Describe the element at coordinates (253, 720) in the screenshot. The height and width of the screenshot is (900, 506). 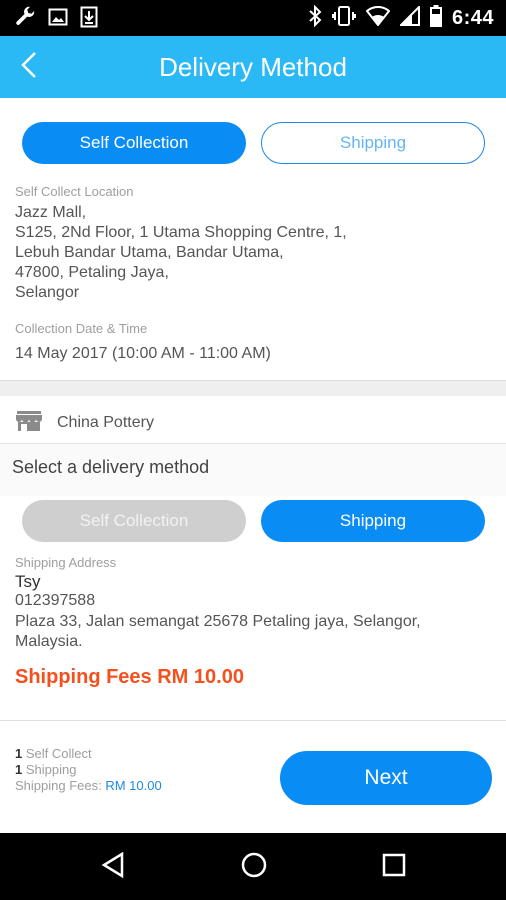
I see `footer-divider` at that location.